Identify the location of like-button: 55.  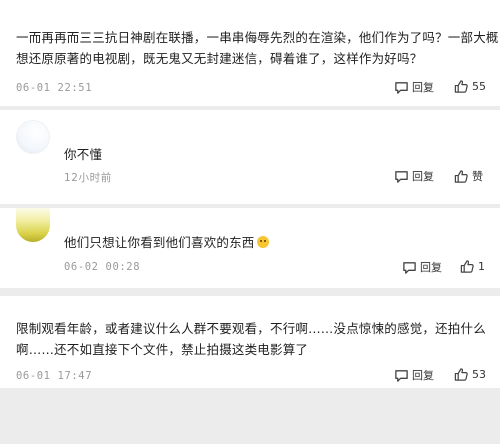
(469, 86).